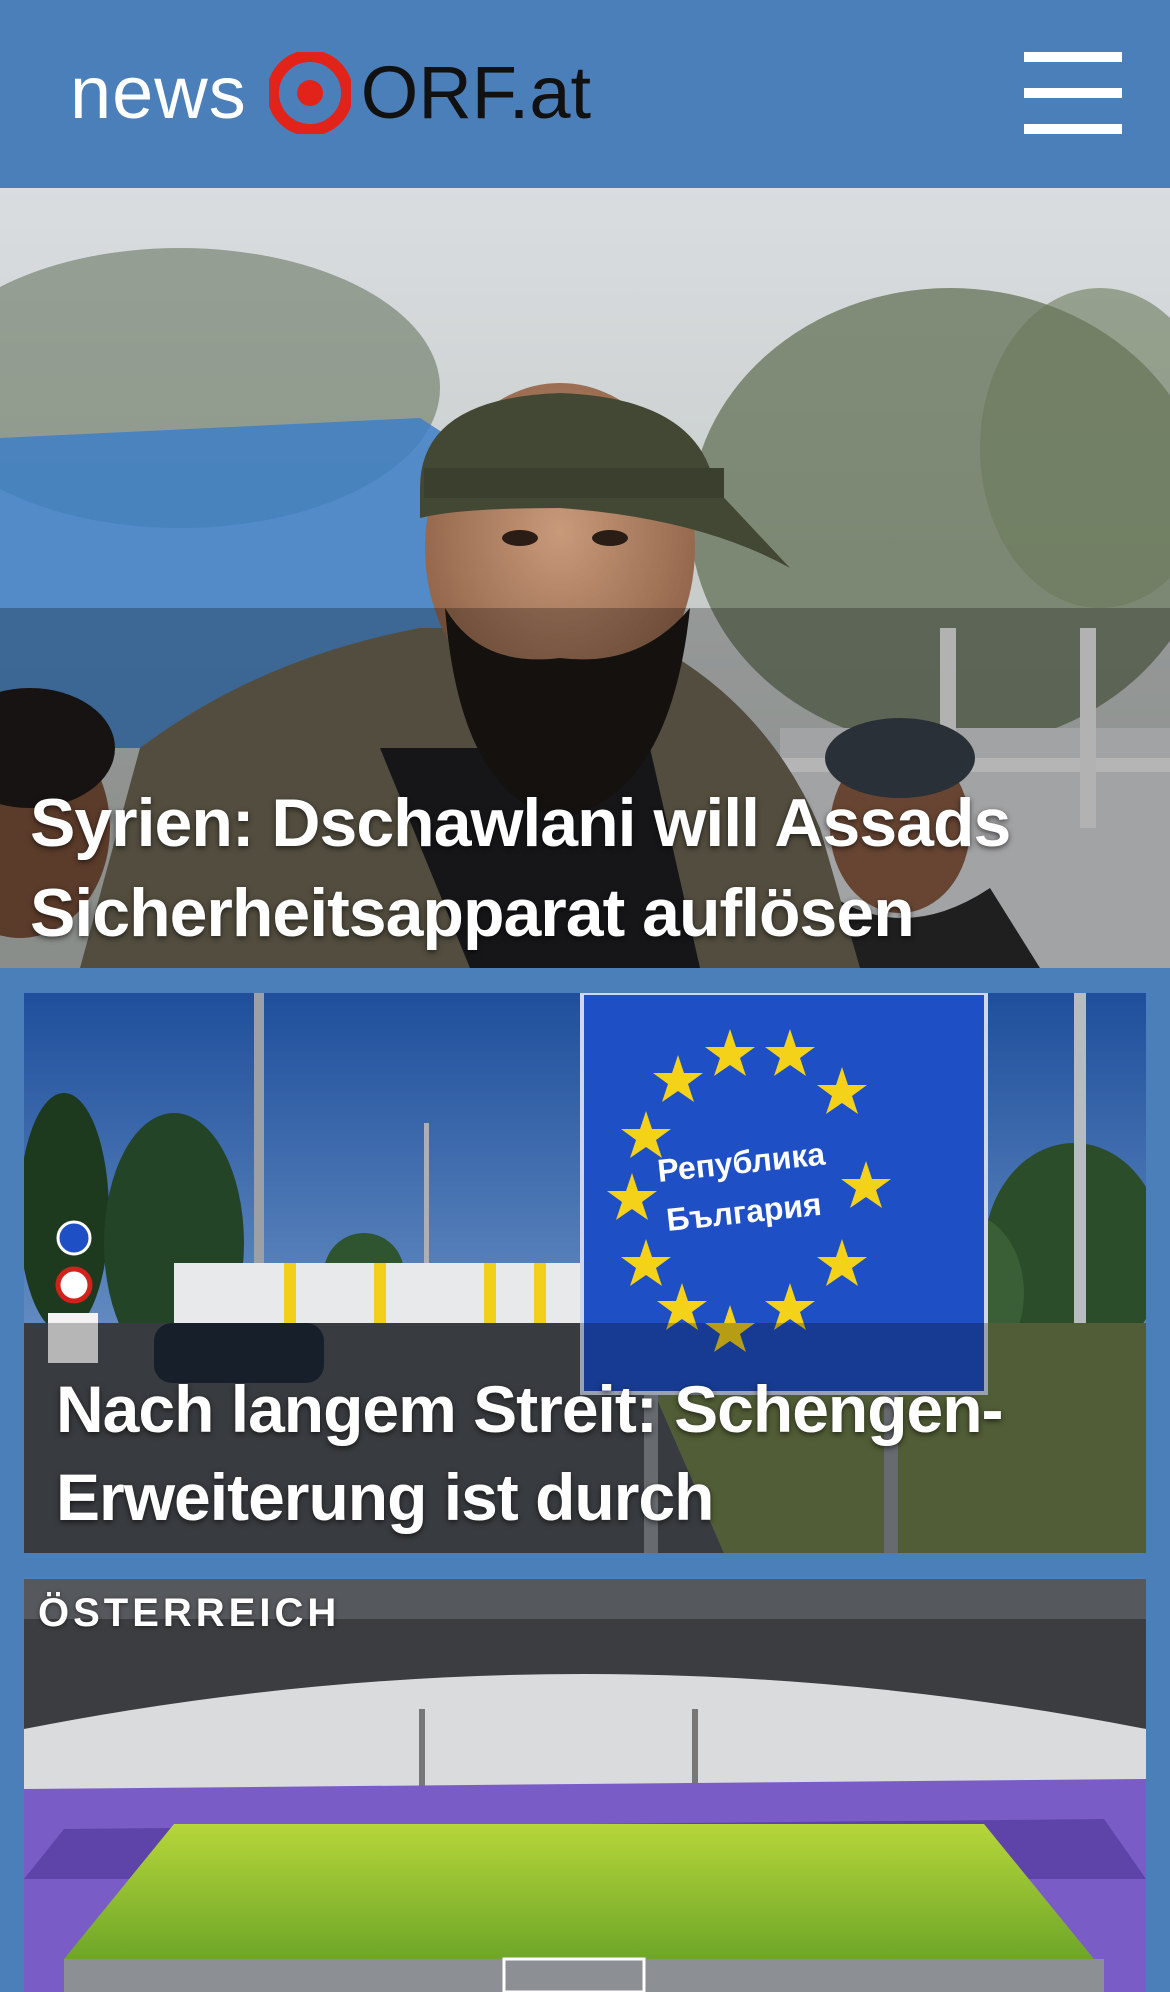 Image resolution: width=1170 pixels, height=1992 pixels. What do you see at coordinates (520, 823) in the screenshot?
I see `headline-line: Syrien: Dschawlani will Assads` at bounding box center [520, 823].